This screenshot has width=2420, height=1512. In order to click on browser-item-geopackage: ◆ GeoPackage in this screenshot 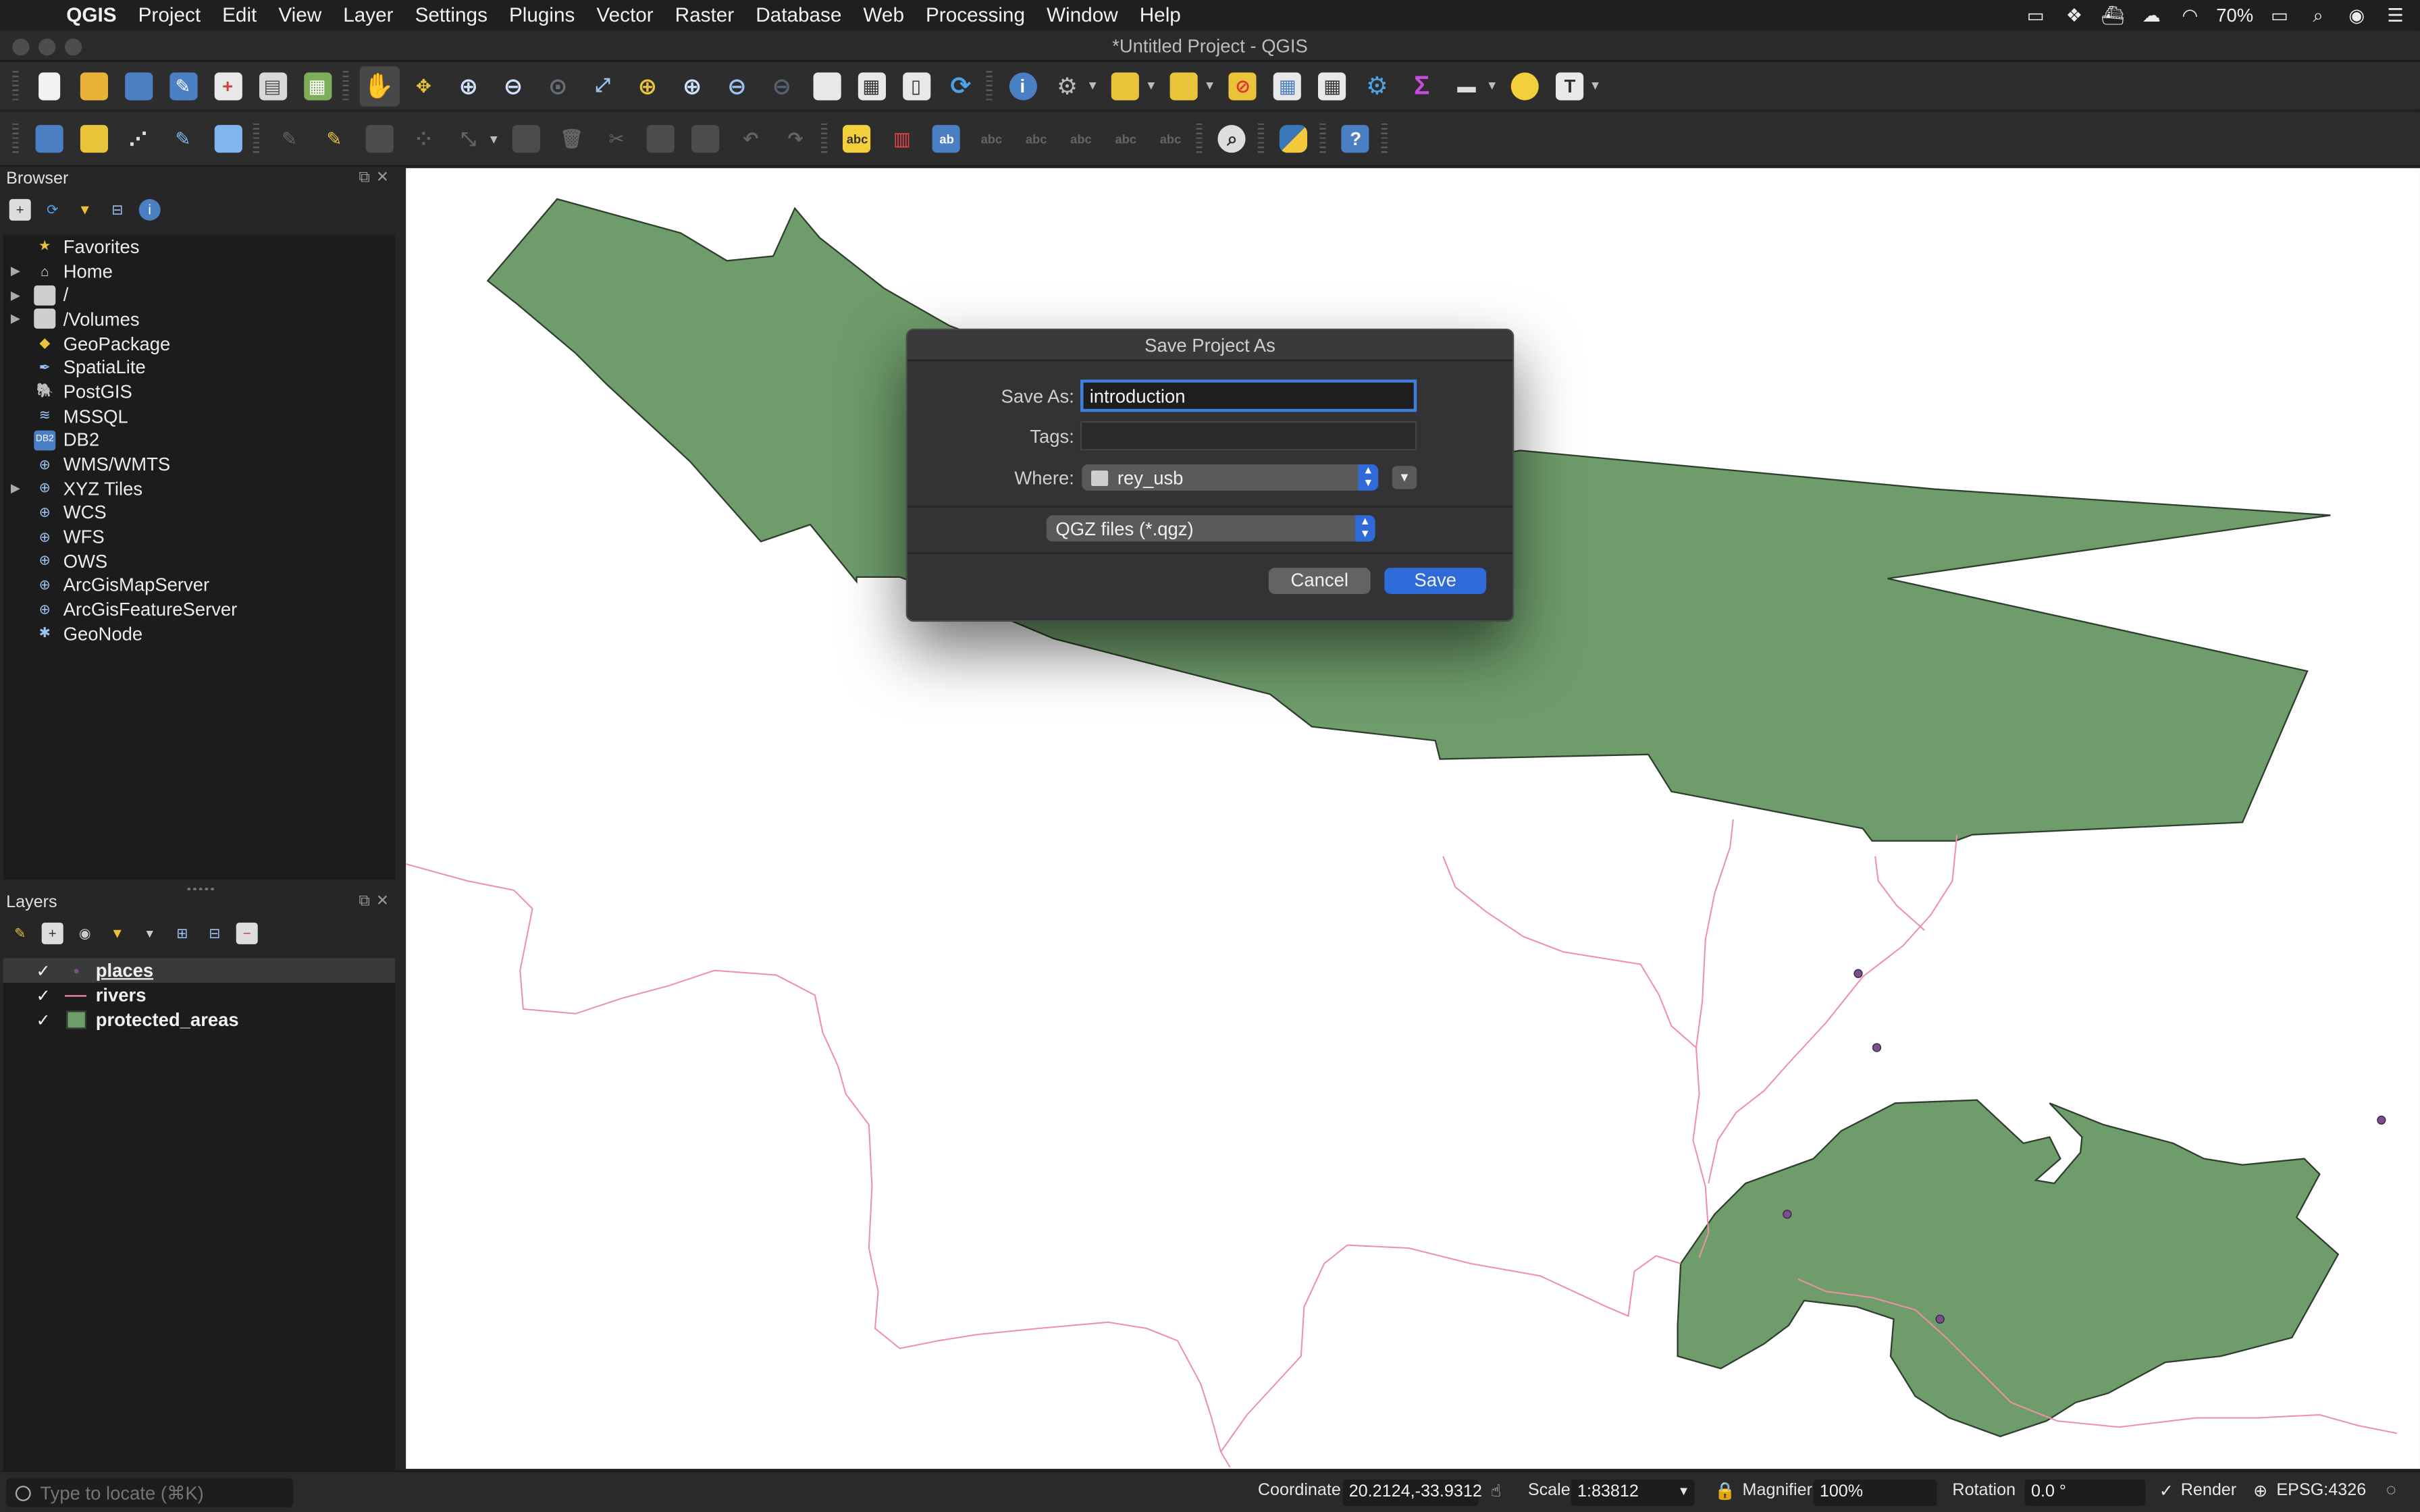, I will do `click(199, 343)`.